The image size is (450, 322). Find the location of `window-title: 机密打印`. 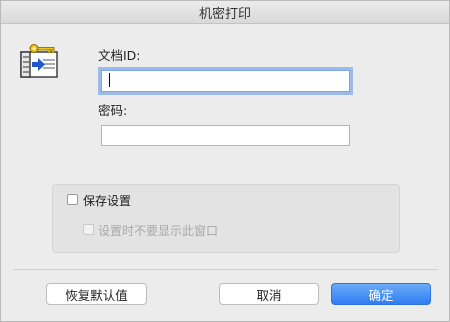

window-title: 机密打印 is located at coordinates (224, 14).